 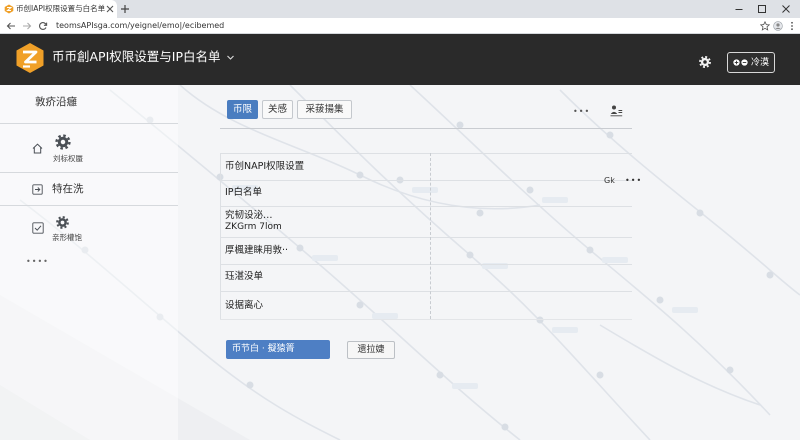 I want to click on reload-icon, so click(x=43, y=26).